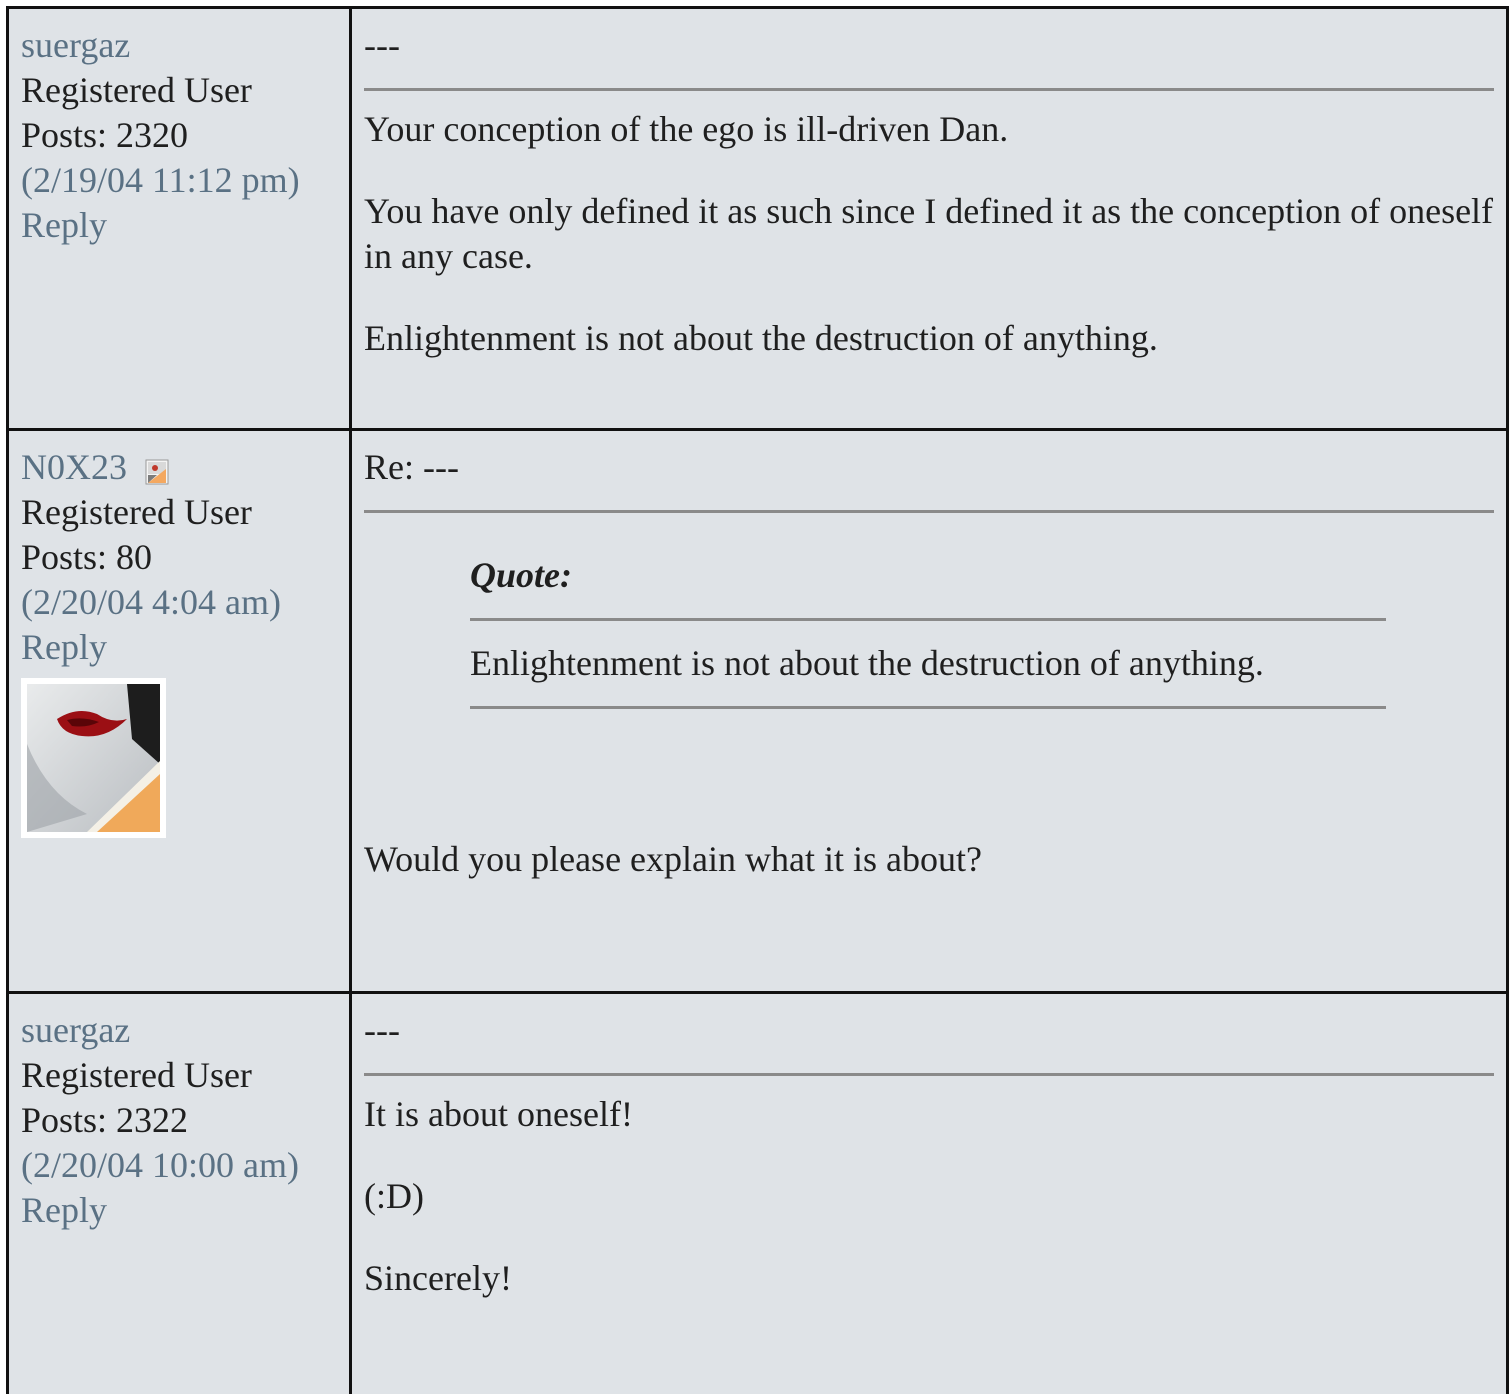 The width and height of the screenshot is (1509, 1394). What do you see at coordinates (157, 467) in the screenshot?
I see `profile-badge-icon` at bounding box center [157, 467].